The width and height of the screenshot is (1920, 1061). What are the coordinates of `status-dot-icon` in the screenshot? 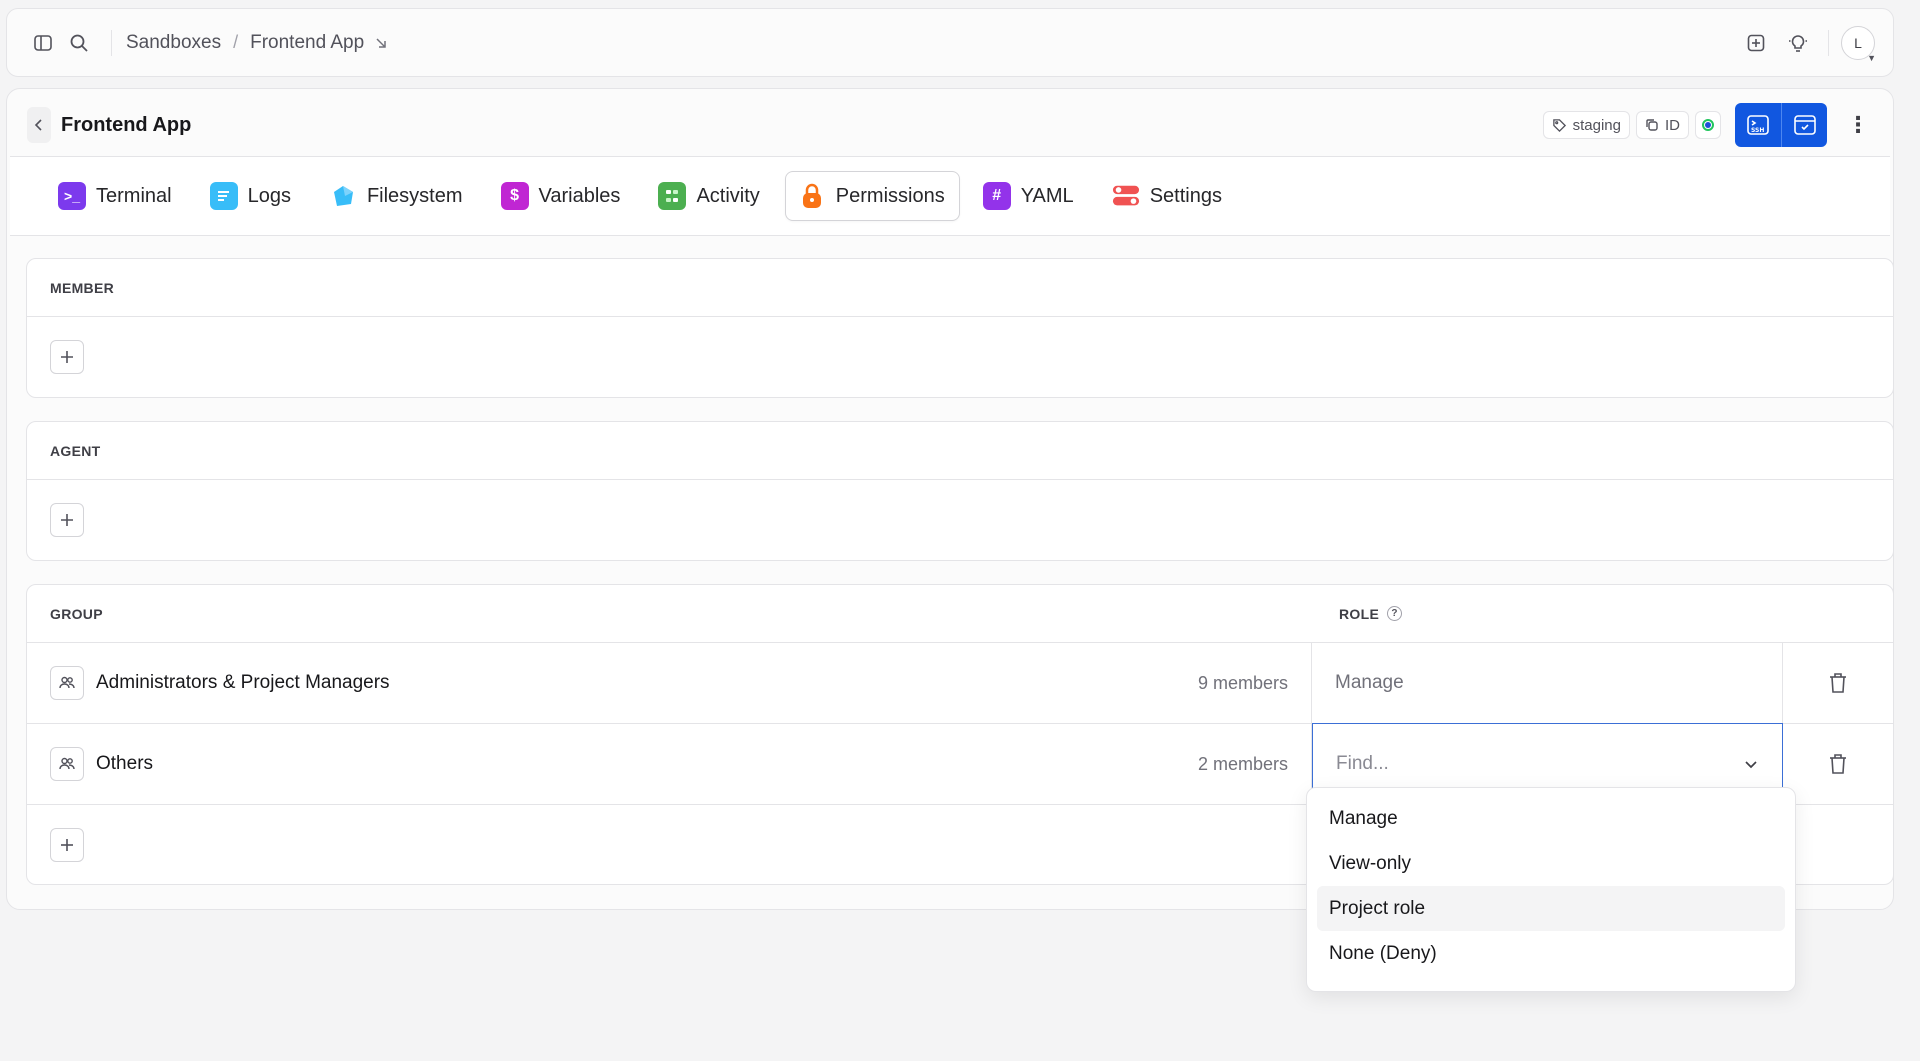 It's located at (1708, 125).